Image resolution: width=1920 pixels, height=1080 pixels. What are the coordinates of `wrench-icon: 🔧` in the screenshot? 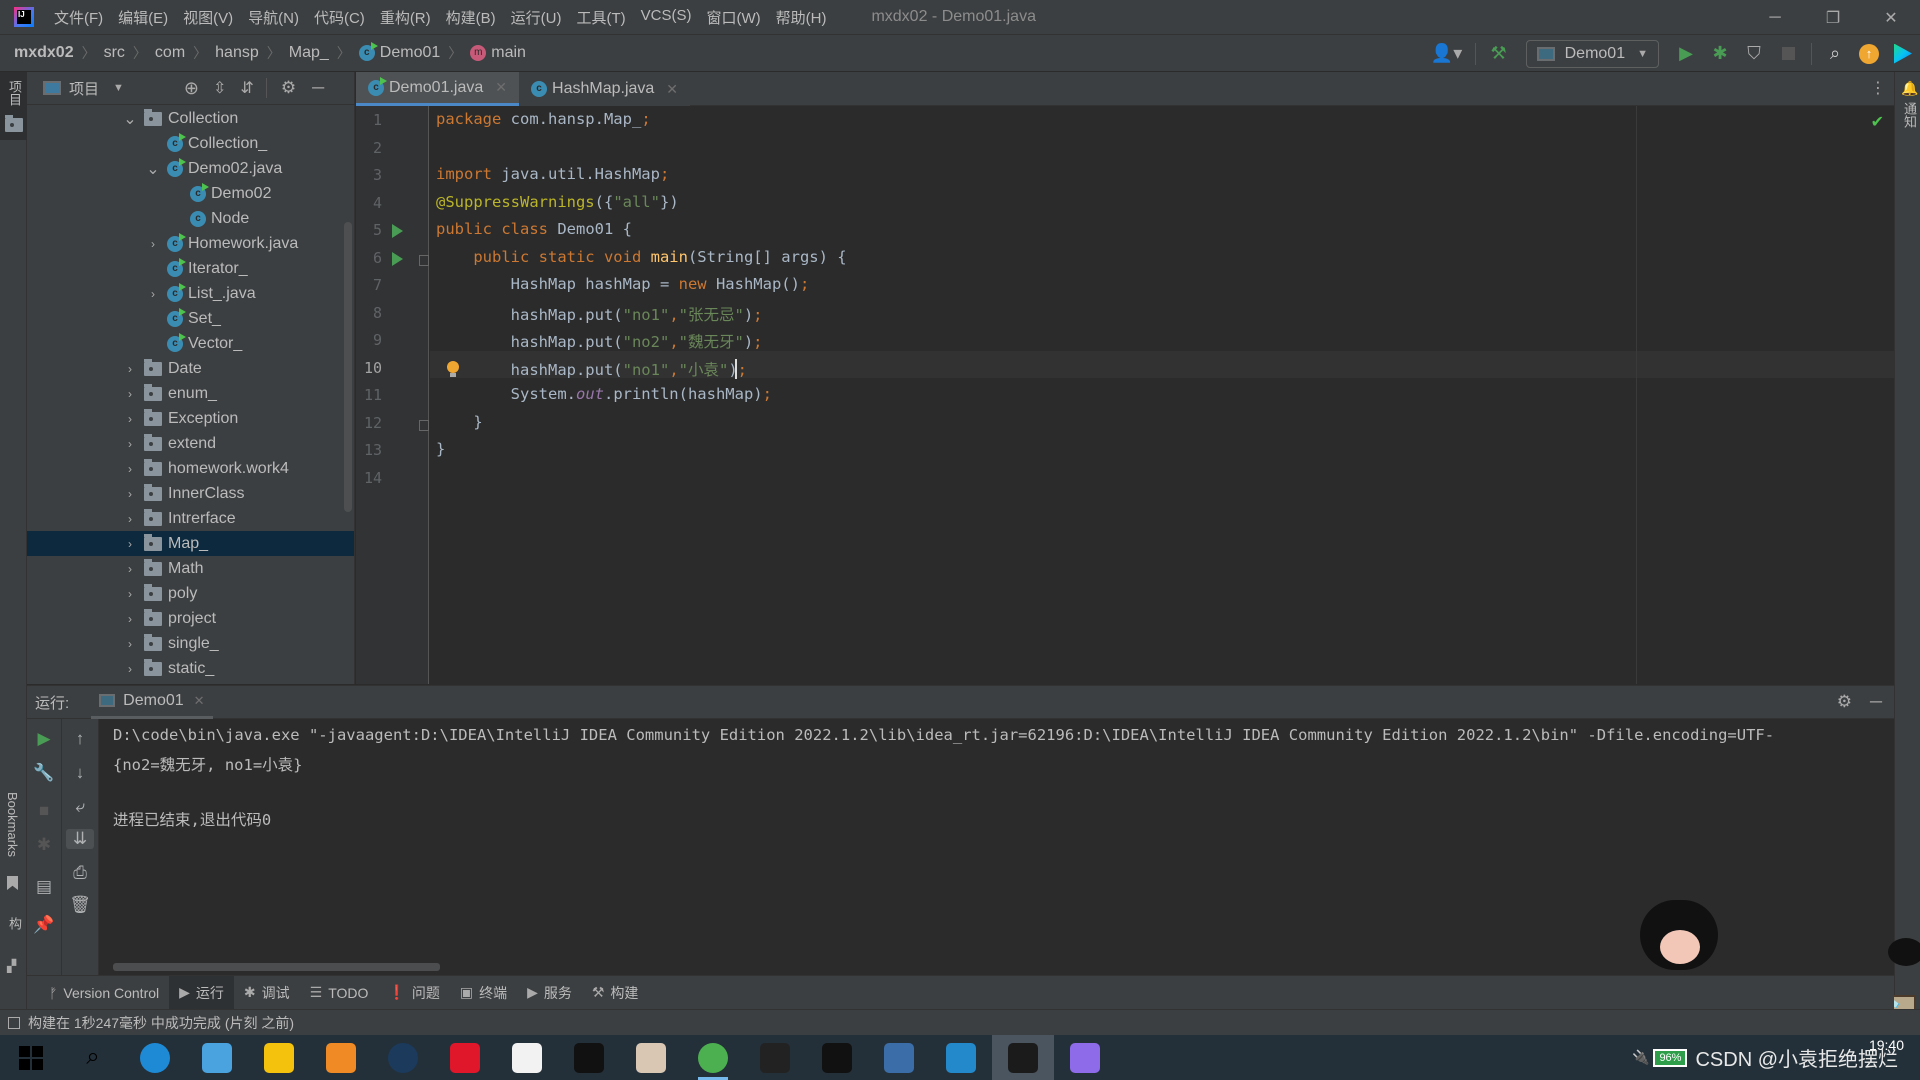 It's located at (44, 773).